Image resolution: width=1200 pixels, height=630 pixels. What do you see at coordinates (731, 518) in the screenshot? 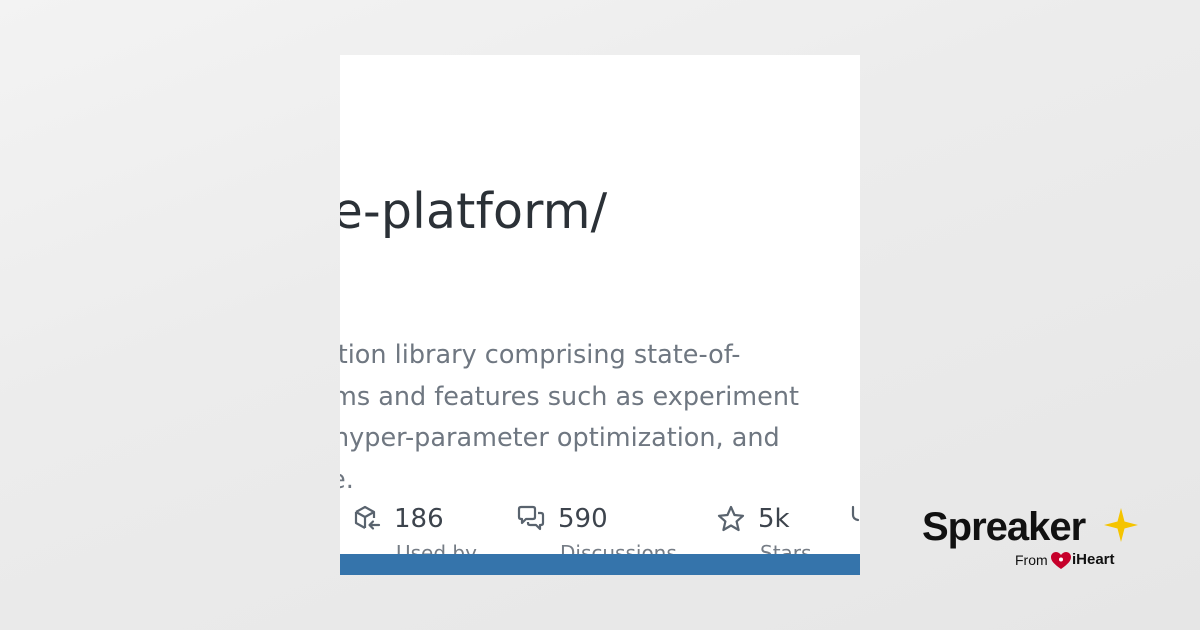
I see `star-icon` at bounding box center [731, 518].